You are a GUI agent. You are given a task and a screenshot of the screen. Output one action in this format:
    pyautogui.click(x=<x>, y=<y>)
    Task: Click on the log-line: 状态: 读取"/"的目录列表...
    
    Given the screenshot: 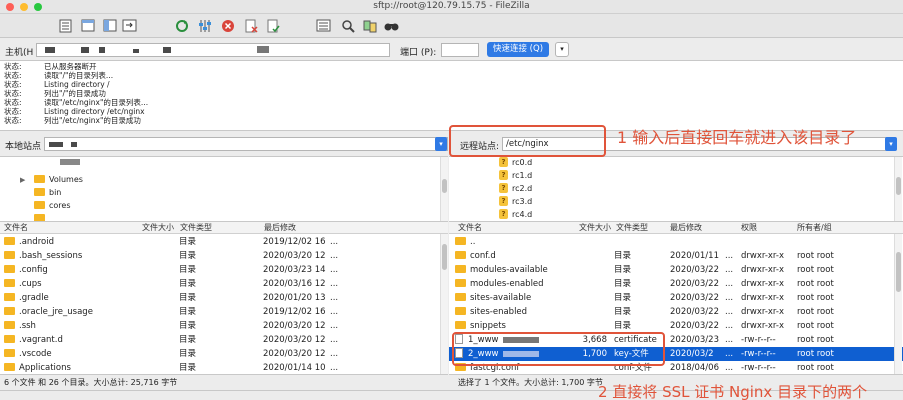 What is the action you would take?
    pyautogui.click(x=59, y=75)
    